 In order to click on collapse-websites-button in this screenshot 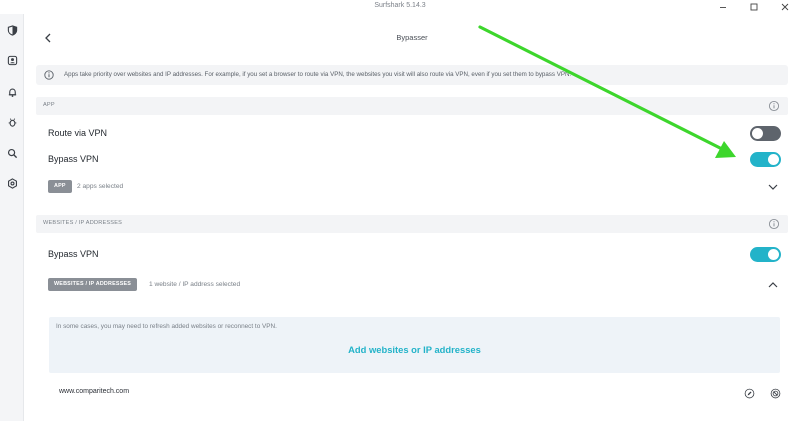, I will do `click(773, 285)`.